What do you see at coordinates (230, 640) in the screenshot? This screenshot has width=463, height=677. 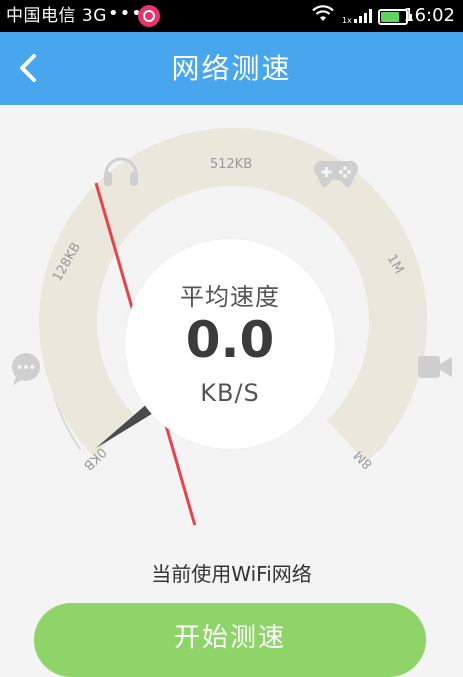 I see `start-speed-test-button: 开始测速` at bounding box center [230, 640].